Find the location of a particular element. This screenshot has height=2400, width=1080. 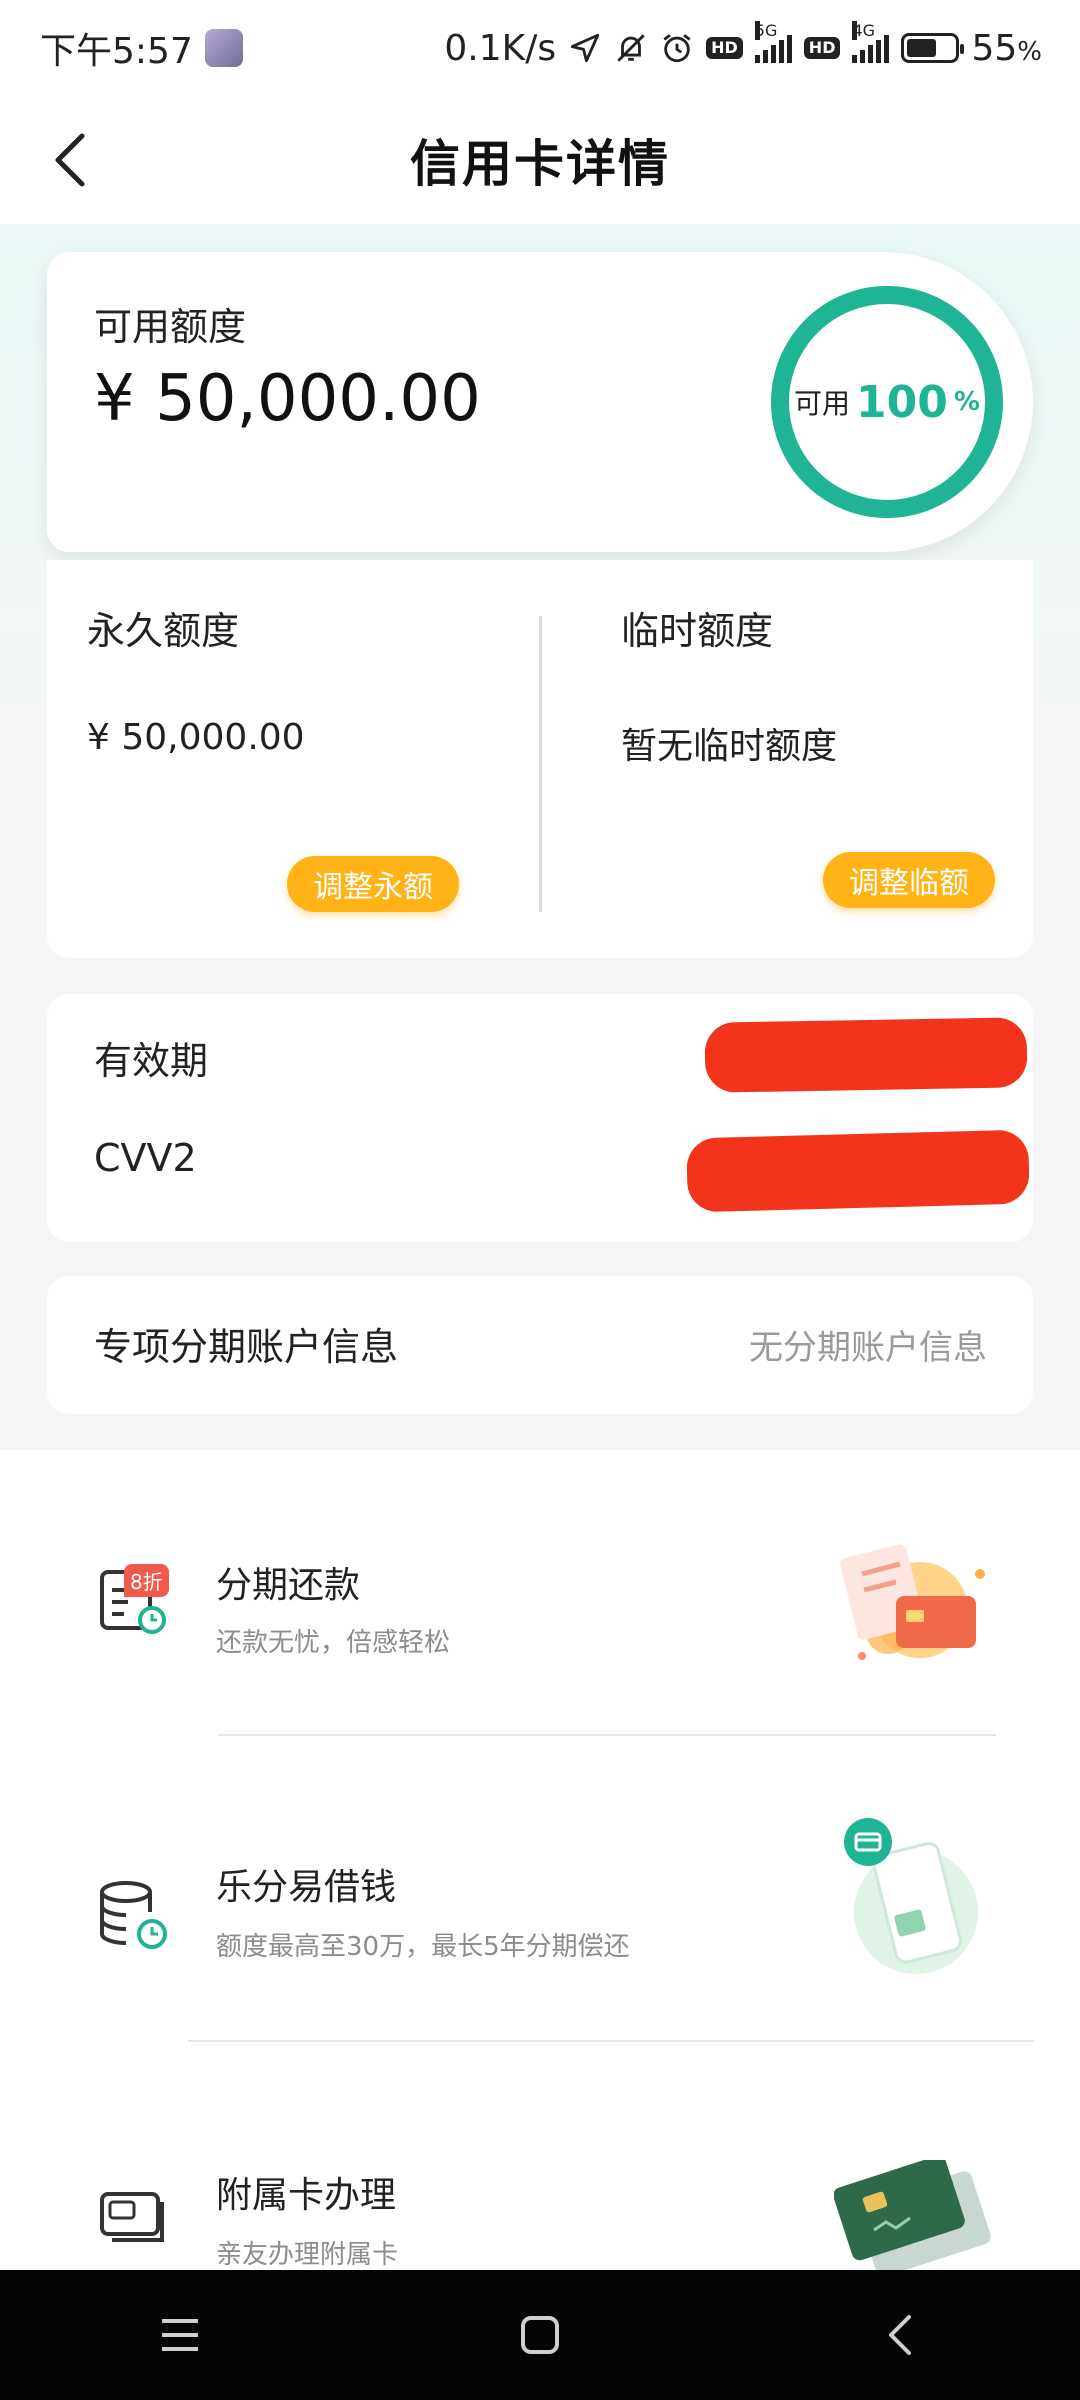

adjust-permanent-limit-button: 调整永额 is located at coordinates (373, 884).